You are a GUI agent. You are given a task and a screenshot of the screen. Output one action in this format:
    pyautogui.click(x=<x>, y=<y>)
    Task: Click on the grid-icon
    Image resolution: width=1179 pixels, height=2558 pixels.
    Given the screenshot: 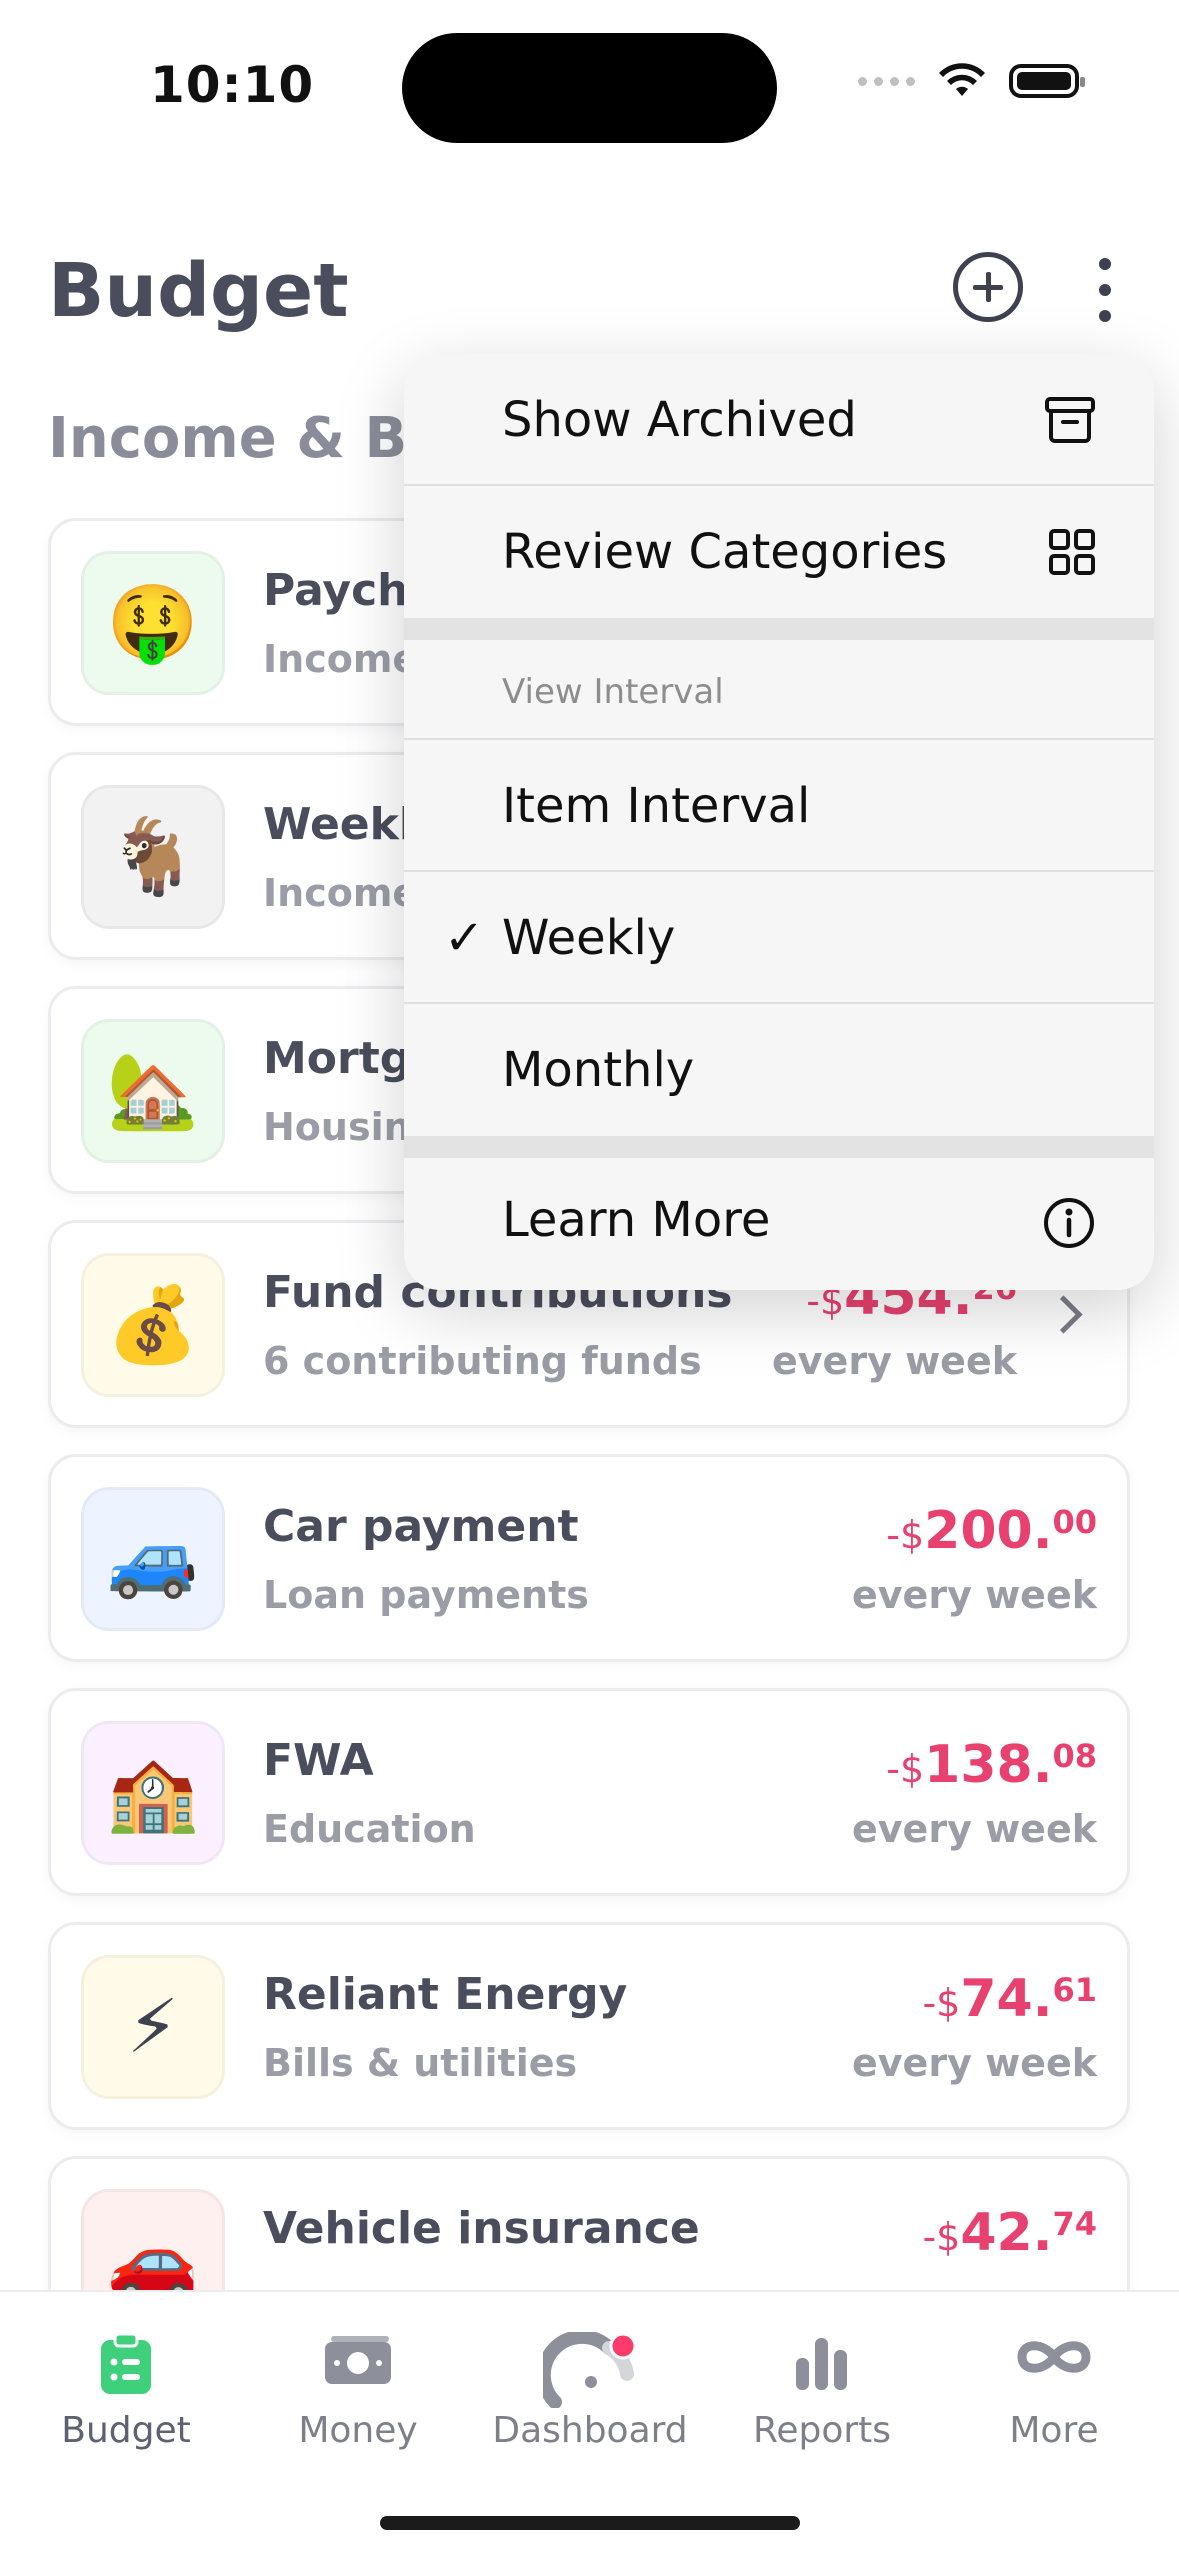 What is the action you would take?
    pyautogui.click(x=1072, y=552)
    